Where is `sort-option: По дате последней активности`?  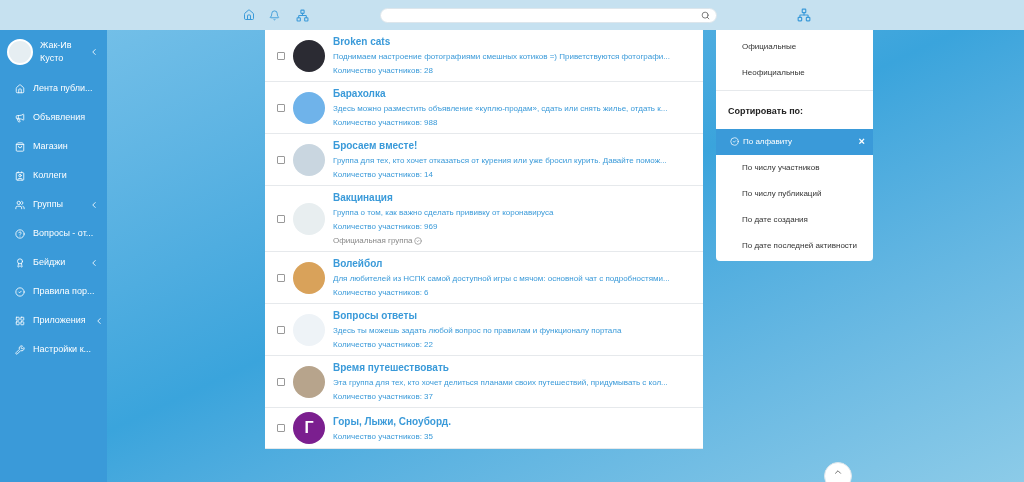
sort-option: По дате последней активности is located at coordinates (794, 245).